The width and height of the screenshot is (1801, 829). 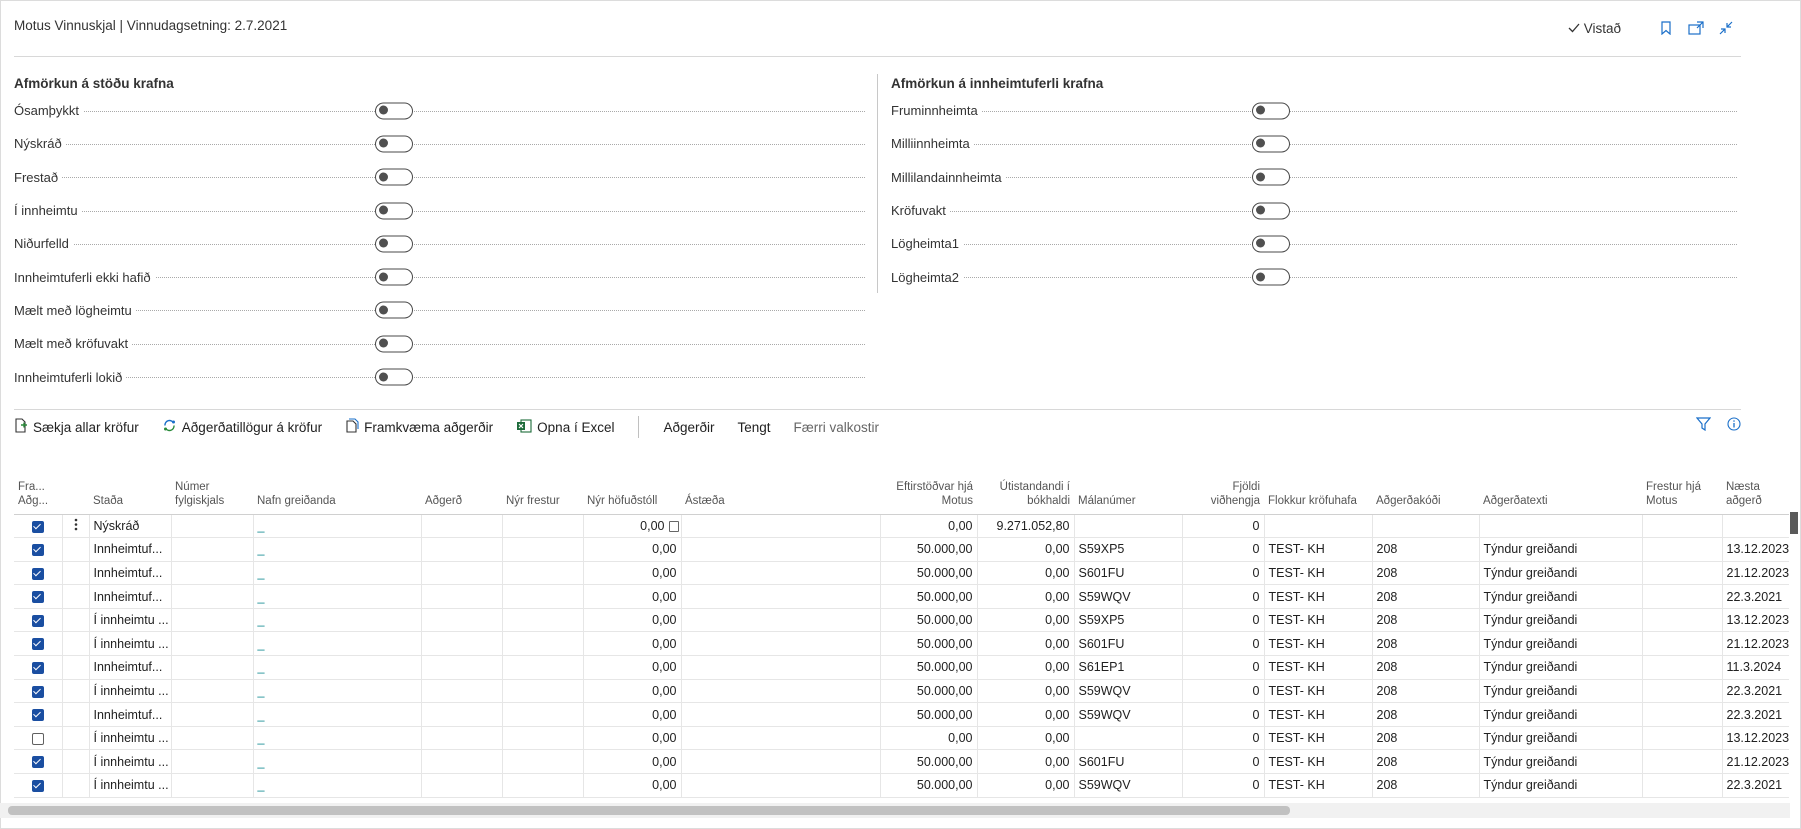 I want to click on filter-icon, so click(x=1703, y=425).